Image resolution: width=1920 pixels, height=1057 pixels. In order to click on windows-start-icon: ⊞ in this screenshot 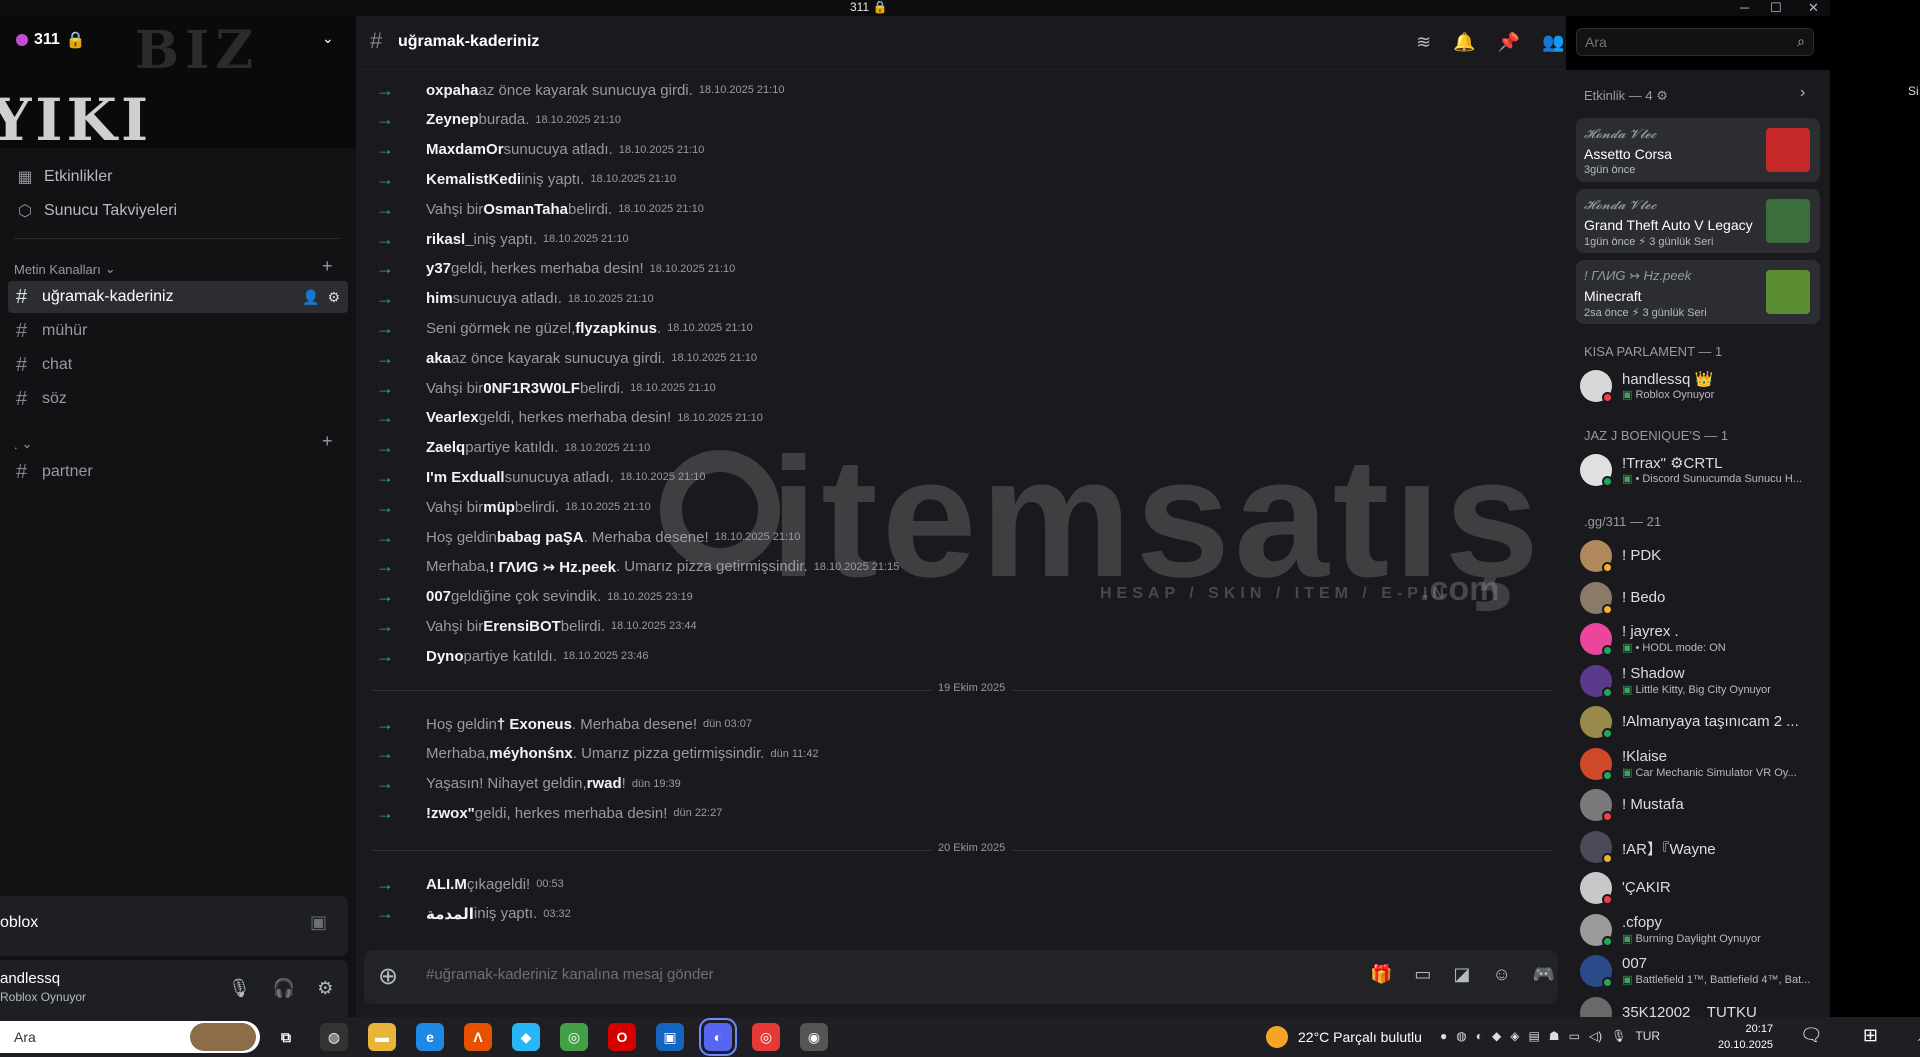, I will do `click(1870, 1035)`.